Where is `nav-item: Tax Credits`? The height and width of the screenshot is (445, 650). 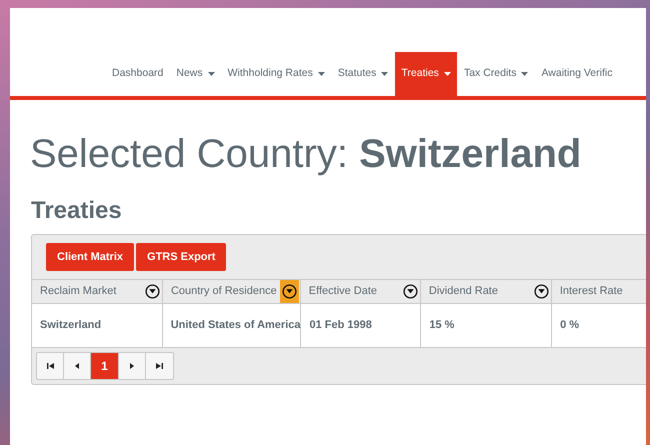
nav-item: Tax Credits is located at coordinates (496, 74).